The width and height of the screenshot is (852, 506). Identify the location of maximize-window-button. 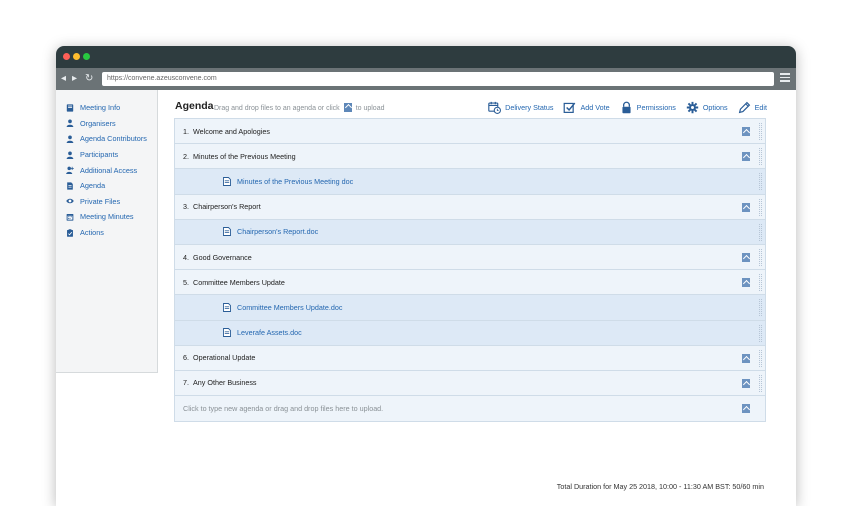
(86, 56).